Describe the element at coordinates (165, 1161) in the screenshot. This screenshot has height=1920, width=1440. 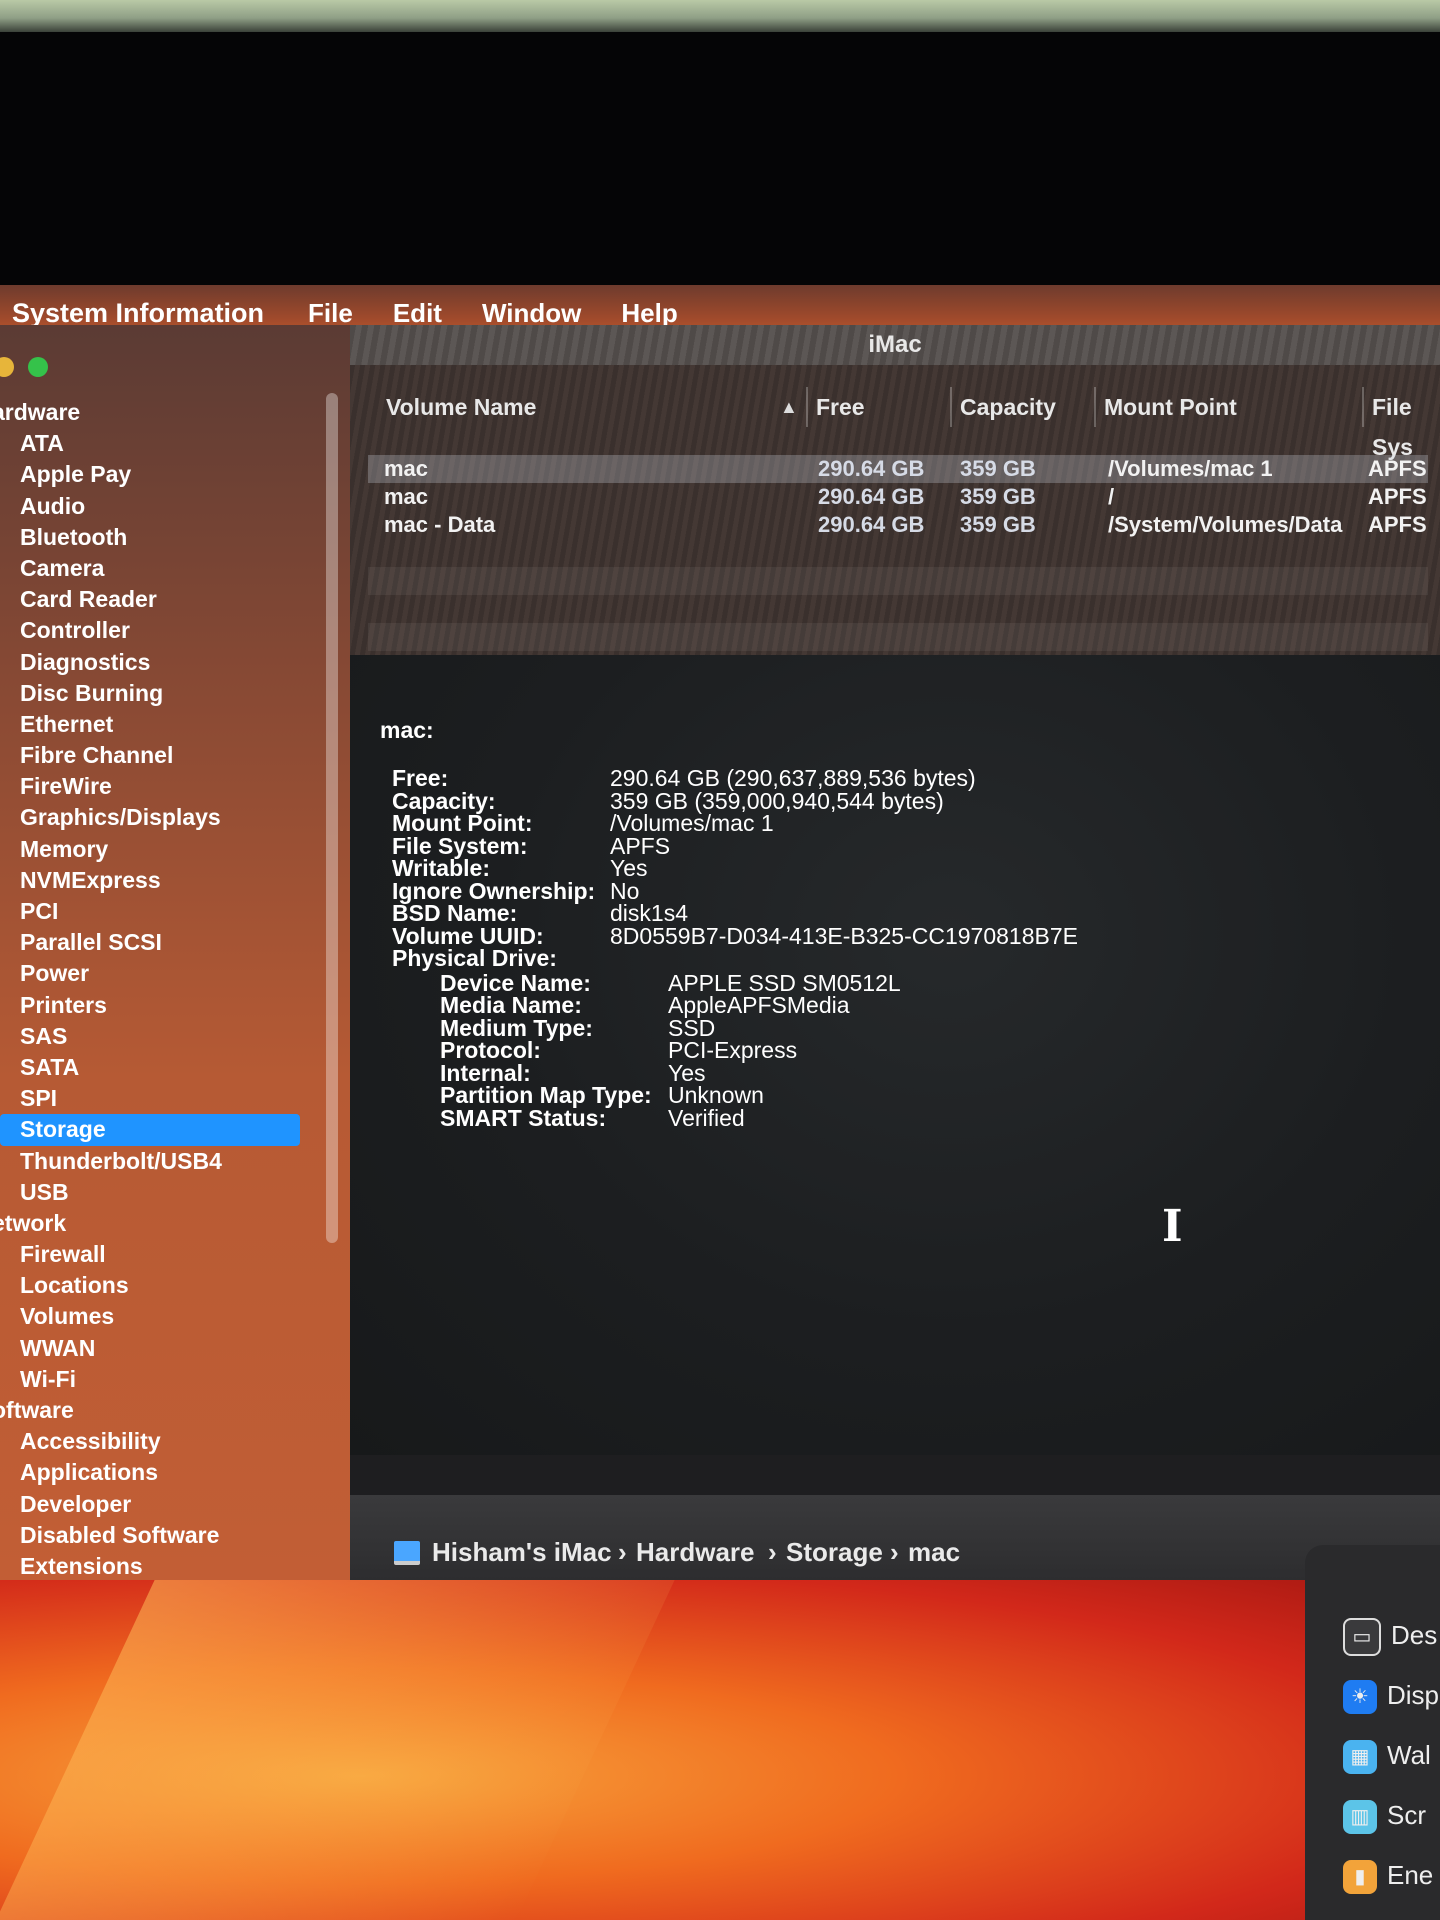
I see `sidebar-item-thunderbolt-usb4: Thunderbolt/USB4` at that location.